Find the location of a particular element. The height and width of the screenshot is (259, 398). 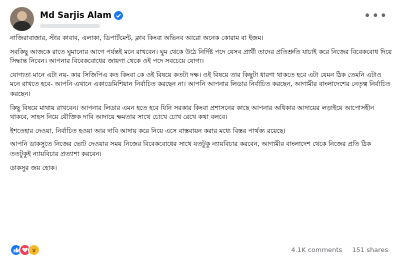

comments-count: 4.1K comments is located at coordinates (316, 250).